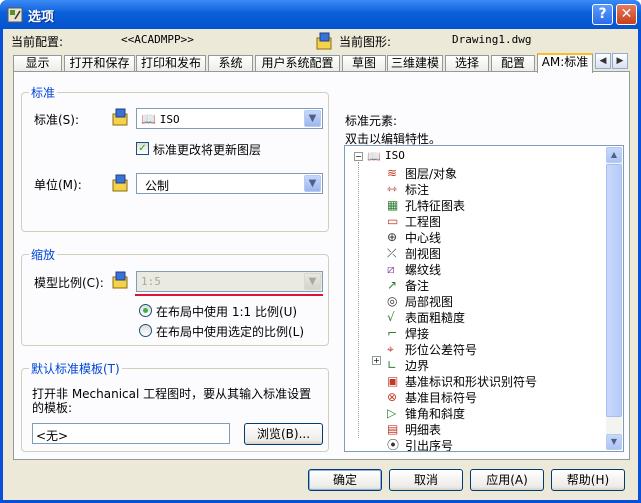 The height and width of the screenshot is (503, 641). What do you see at coordinates (391, 317) in the screenshot?
I see `surface-texture-icon: √` at bounding box center [391, 317].